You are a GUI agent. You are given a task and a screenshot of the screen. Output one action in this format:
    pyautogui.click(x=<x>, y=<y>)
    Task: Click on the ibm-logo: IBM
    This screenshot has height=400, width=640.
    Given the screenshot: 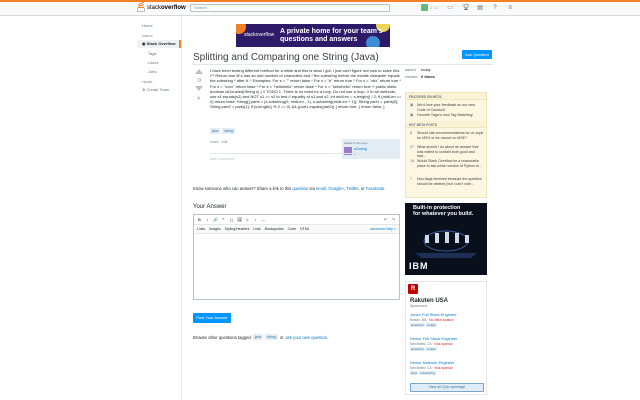 What is the action you would take?
    pyautogui.click(x=419, y=266)
    